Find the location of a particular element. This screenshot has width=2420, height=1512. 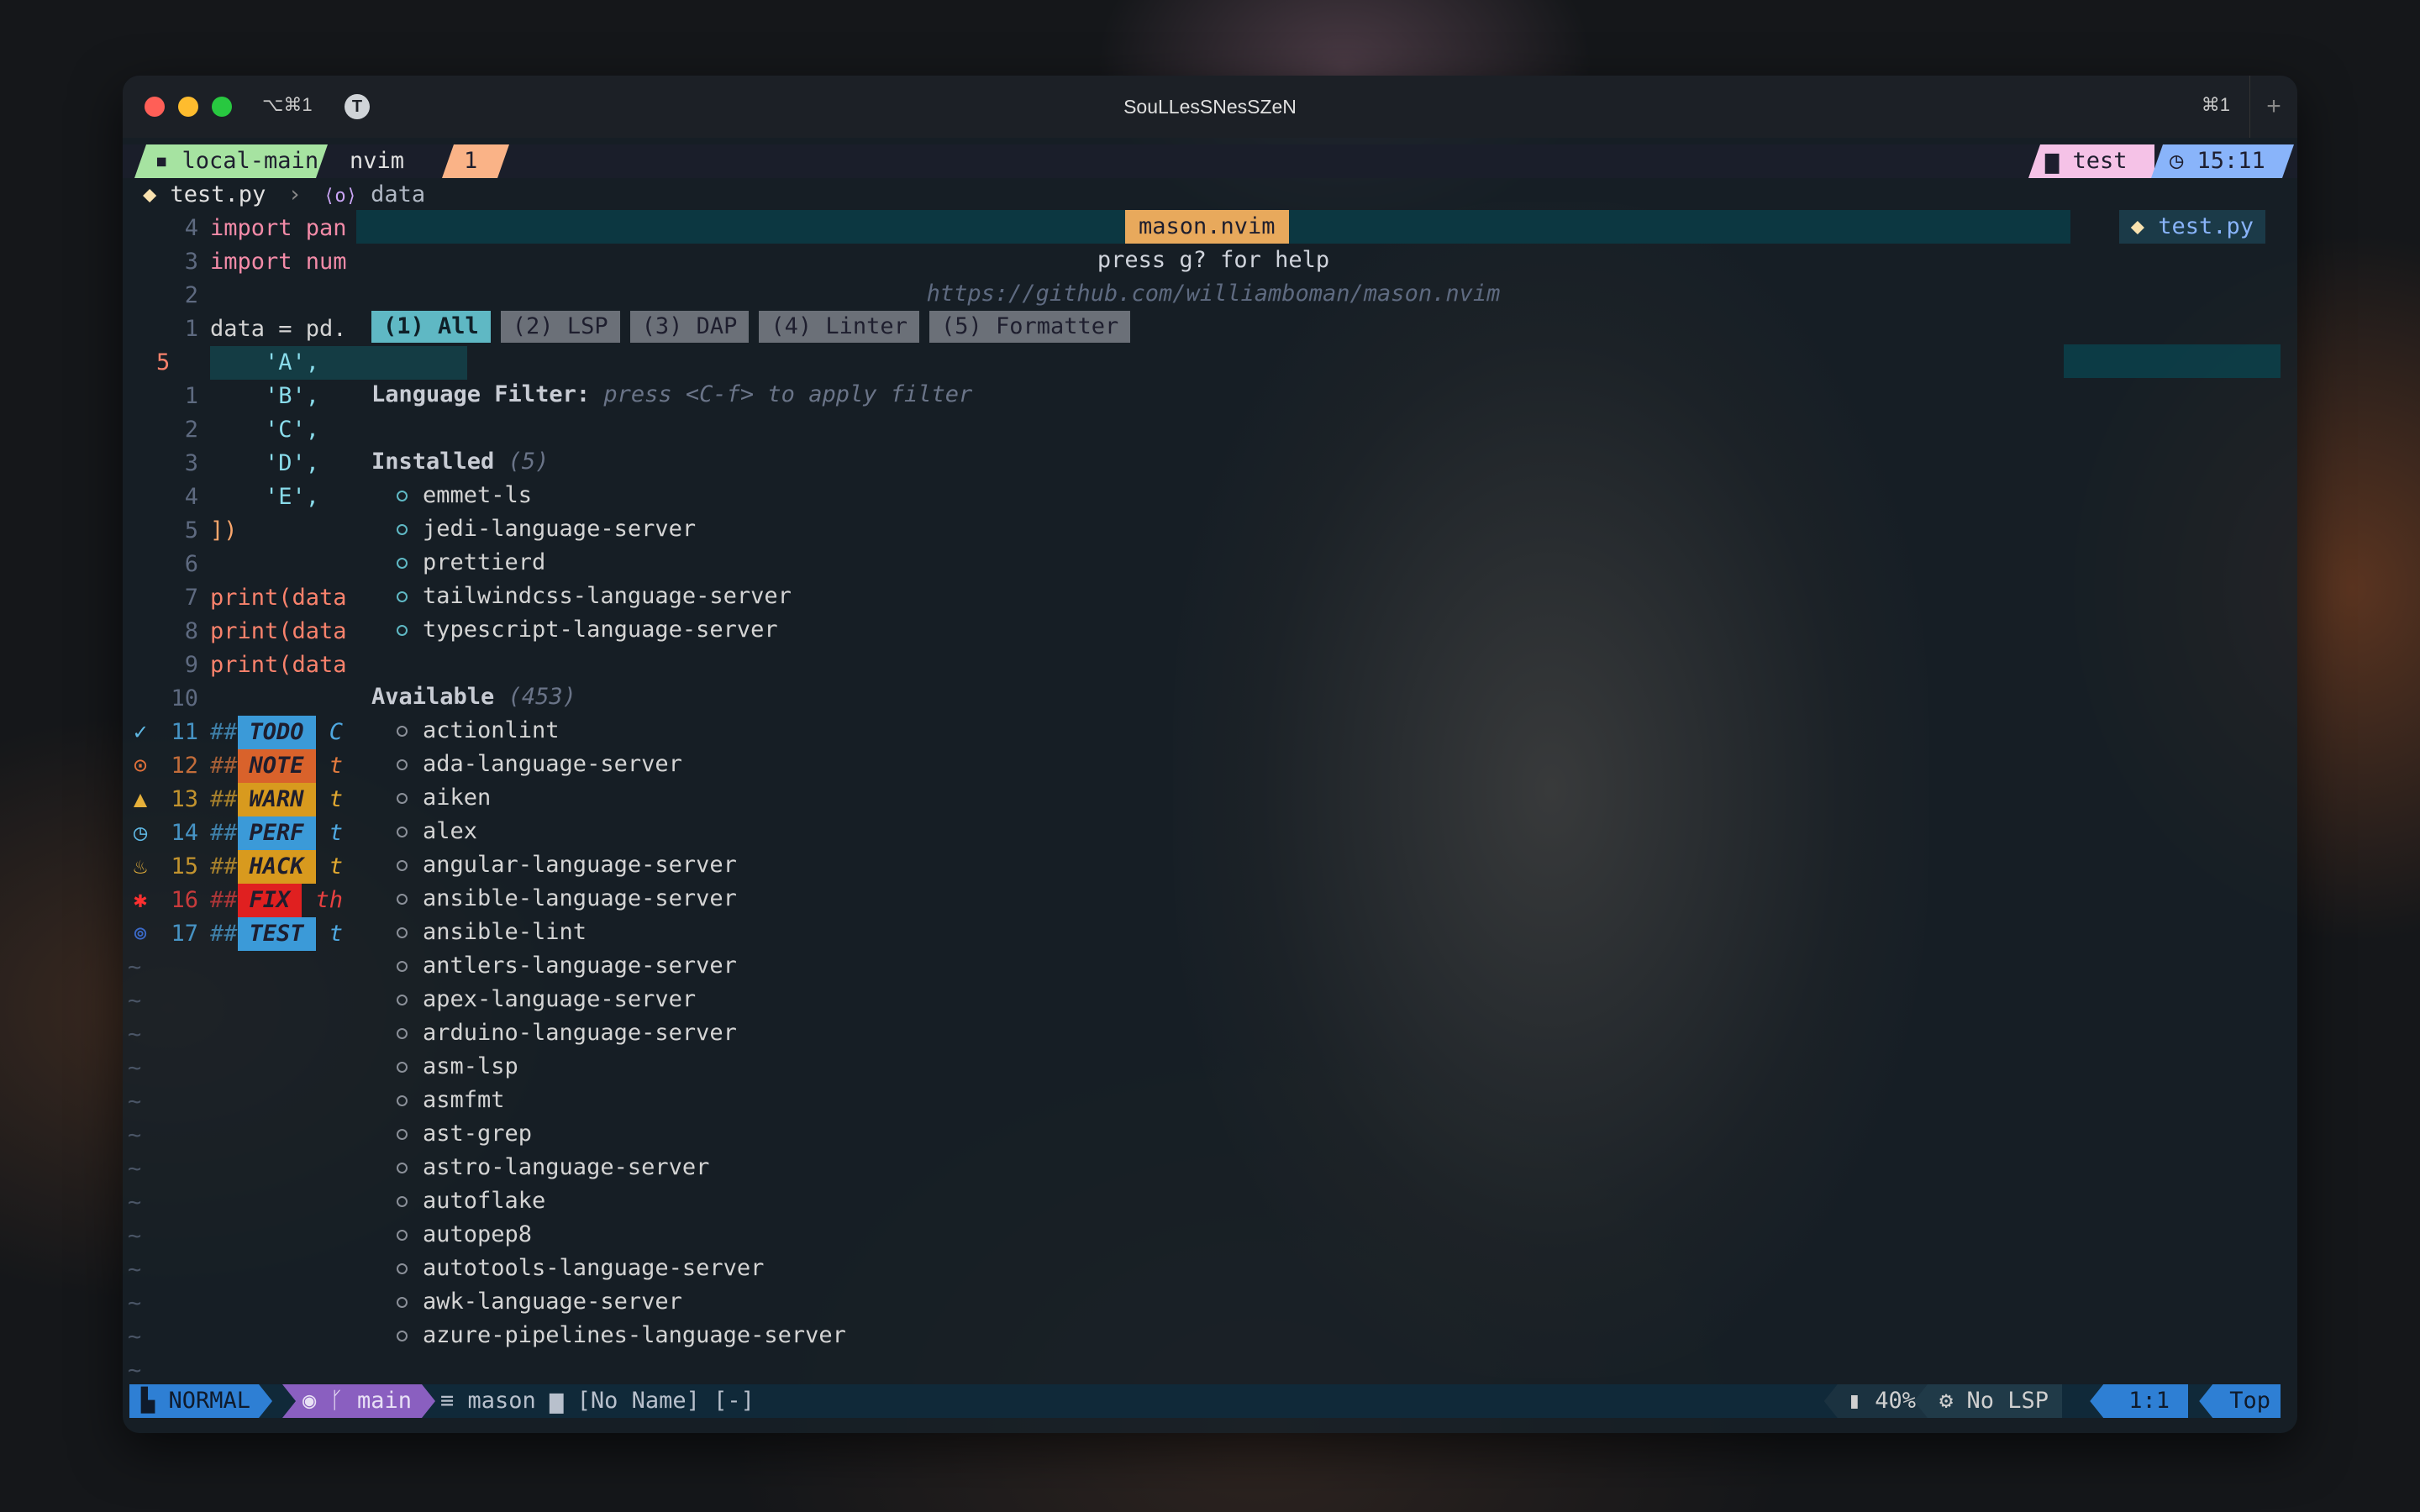

right-split-tab: ◆ test.py is located at coordinates (2191, 227).